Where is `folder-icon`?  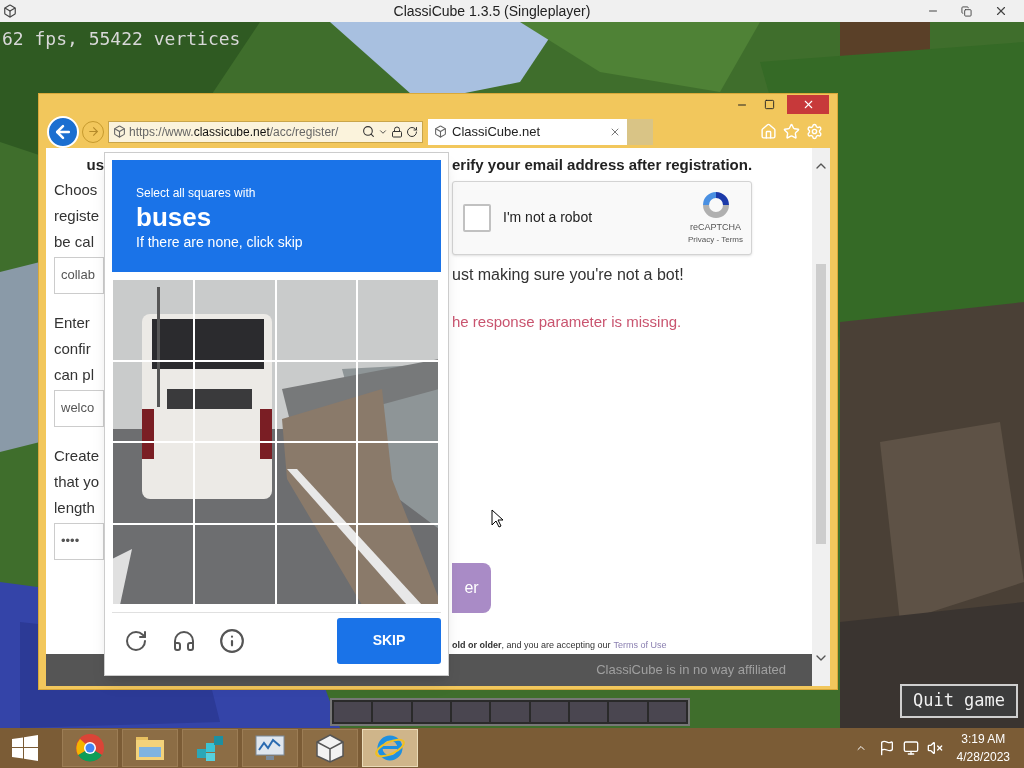
folder-icon is located at coordinates (150, 748).